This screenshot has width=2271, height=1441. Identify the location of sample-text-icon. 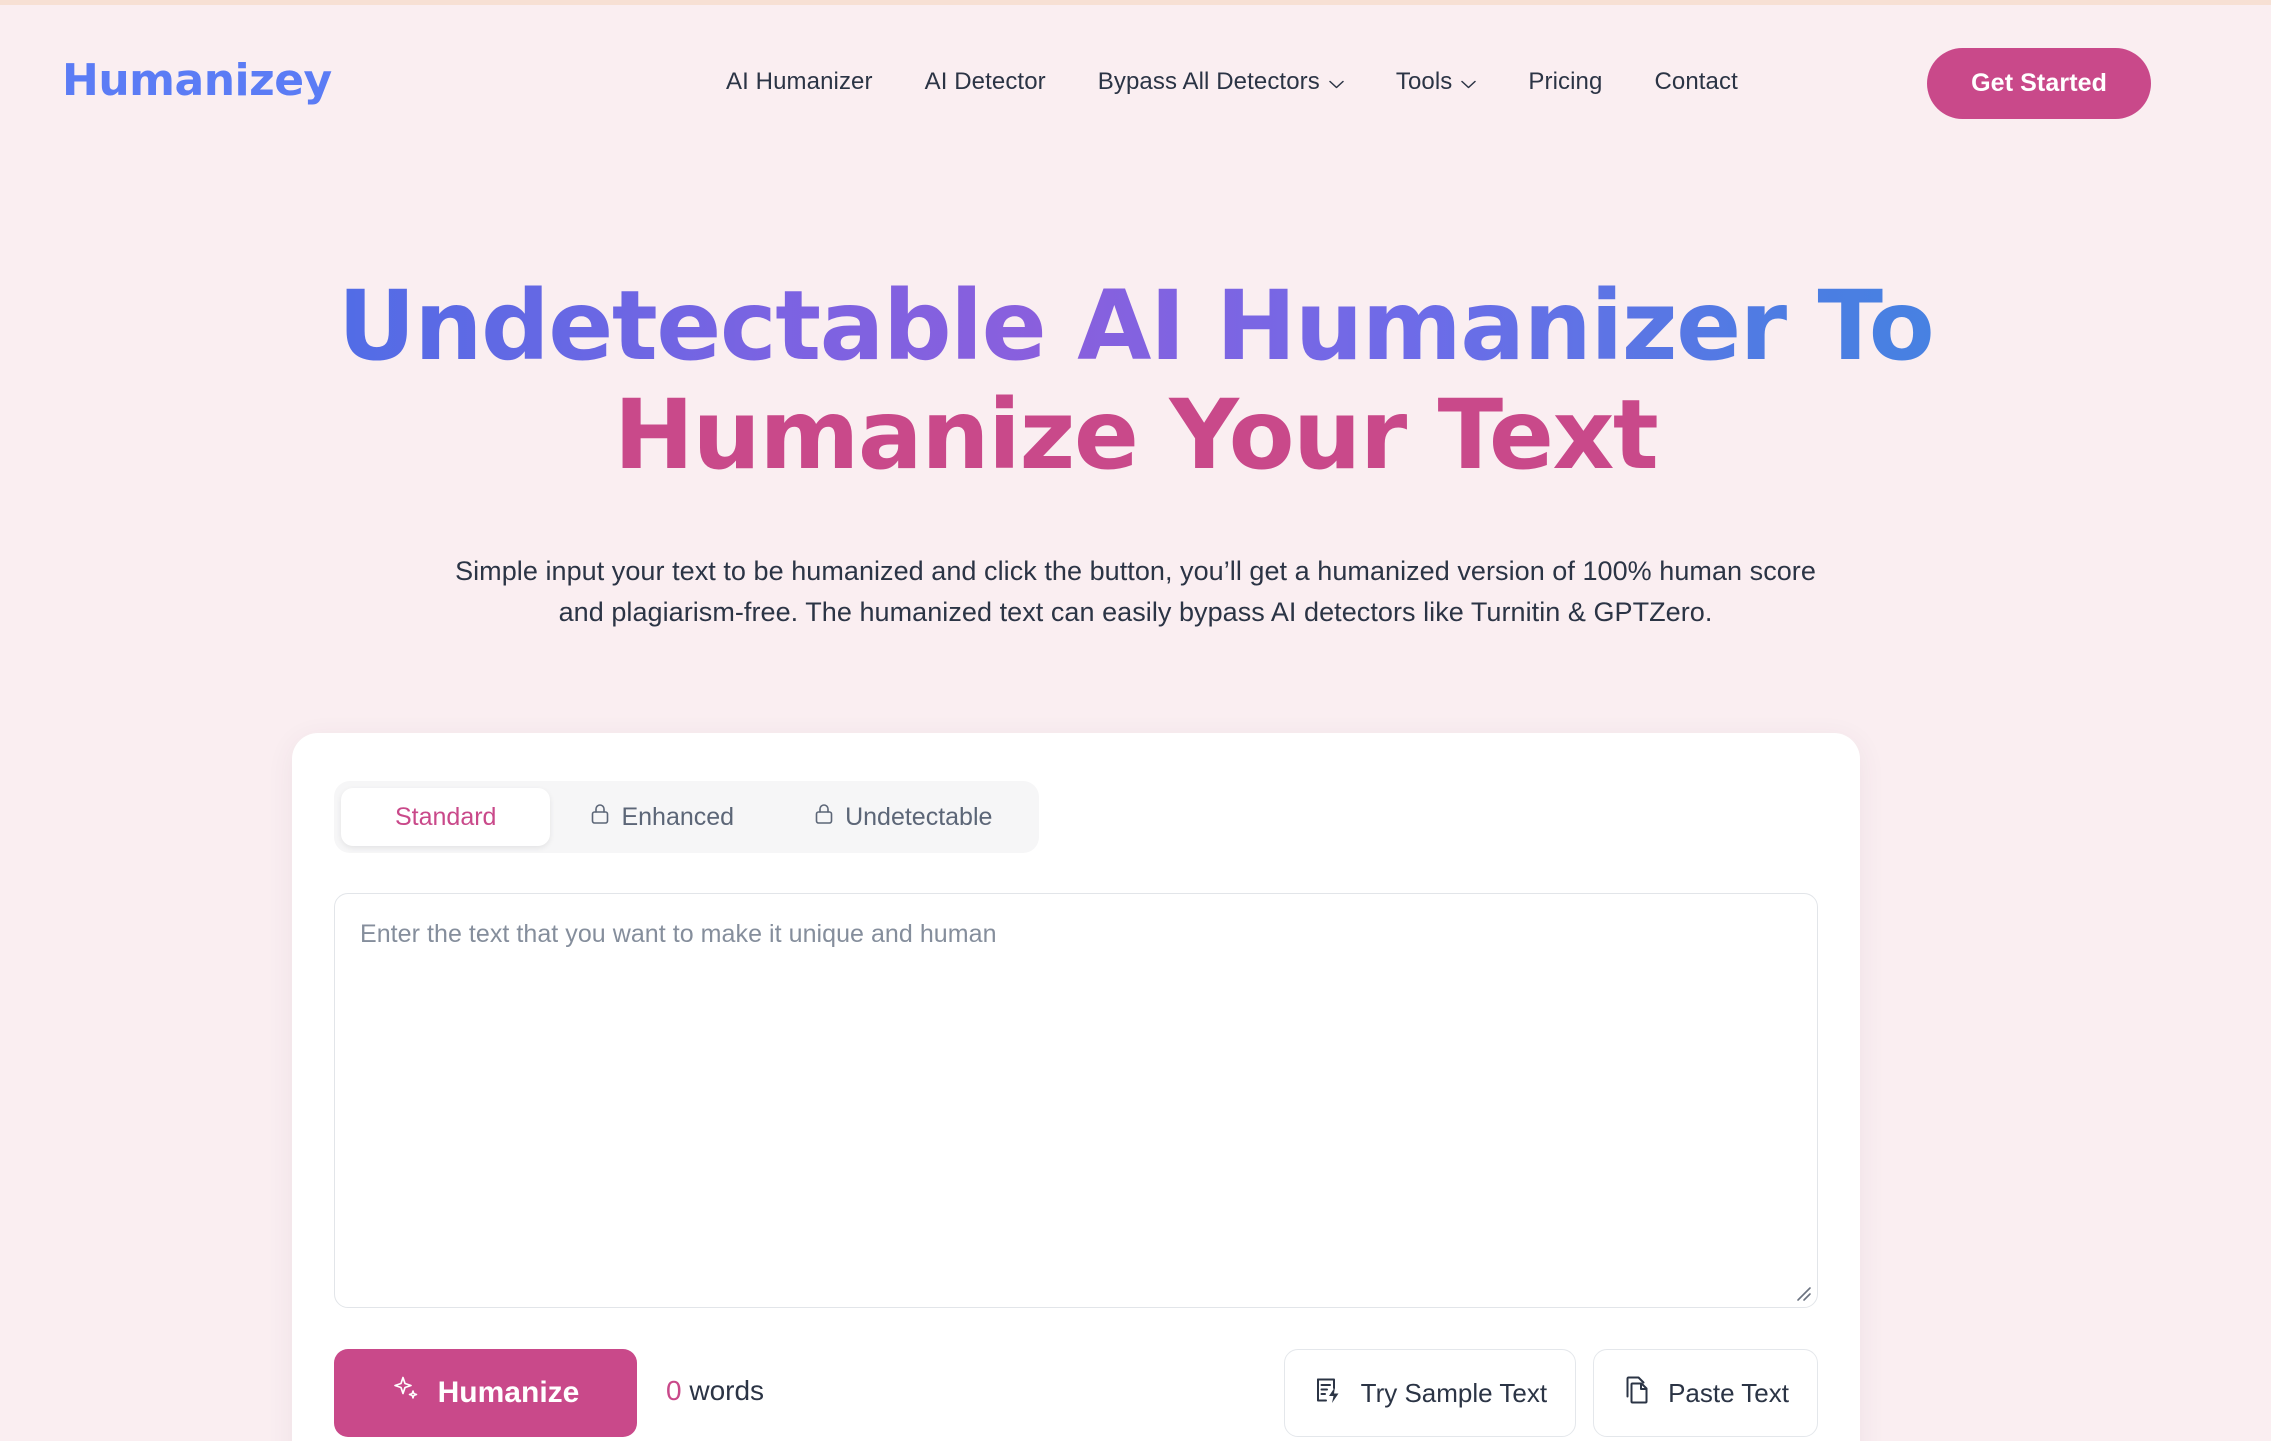
(1329, 1393).